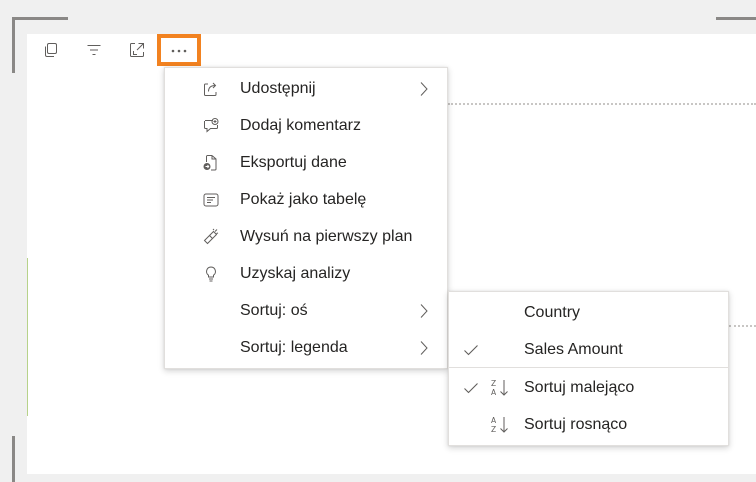  I want to click on share-icon, so click(211, 89).